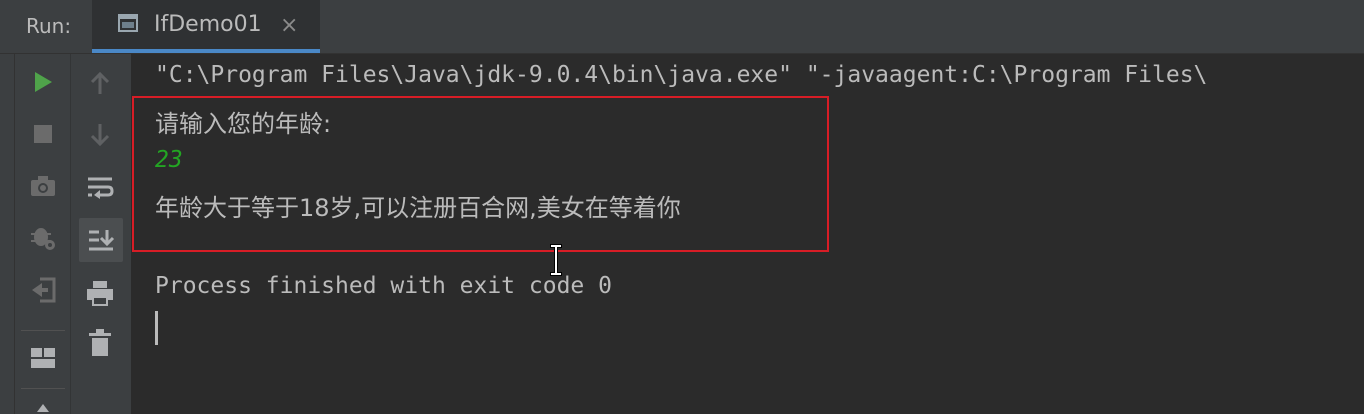  What do you see at coordinates (7, 234) in the screenshot?
I see `side-strip` at bounding box center [7, 234].